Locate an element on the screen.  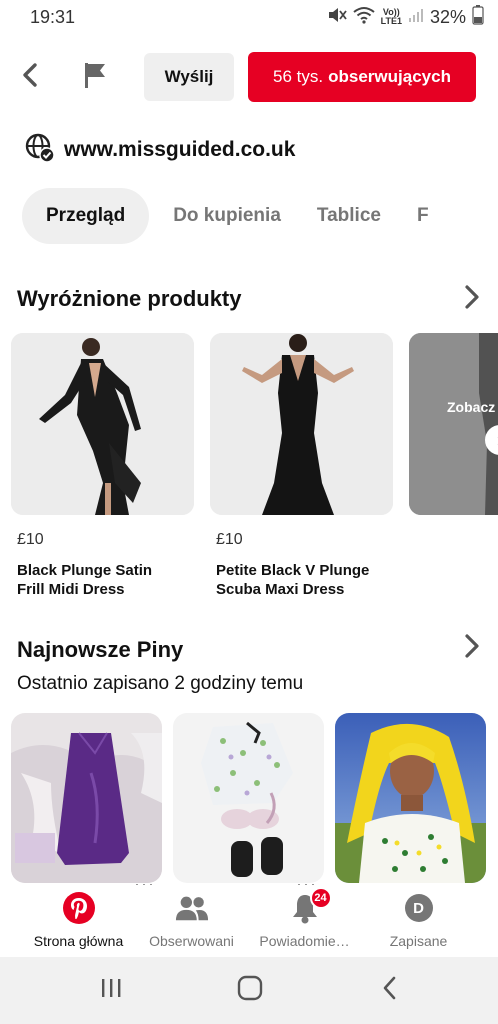
tab-boards: Tablice is located at coordinates (349, 216).